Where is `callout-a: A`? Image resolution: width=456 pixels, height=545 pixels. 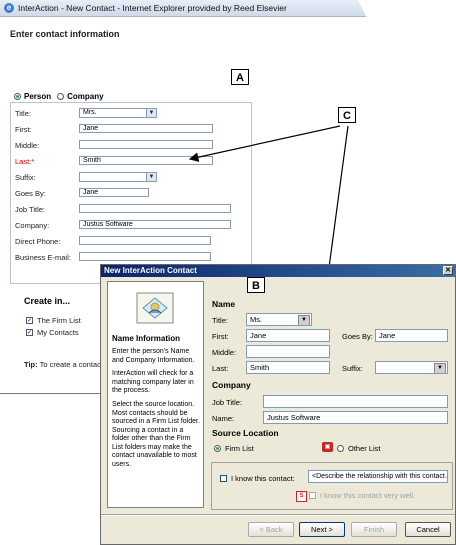 callout-a: A is located at coordinates (240, 77).